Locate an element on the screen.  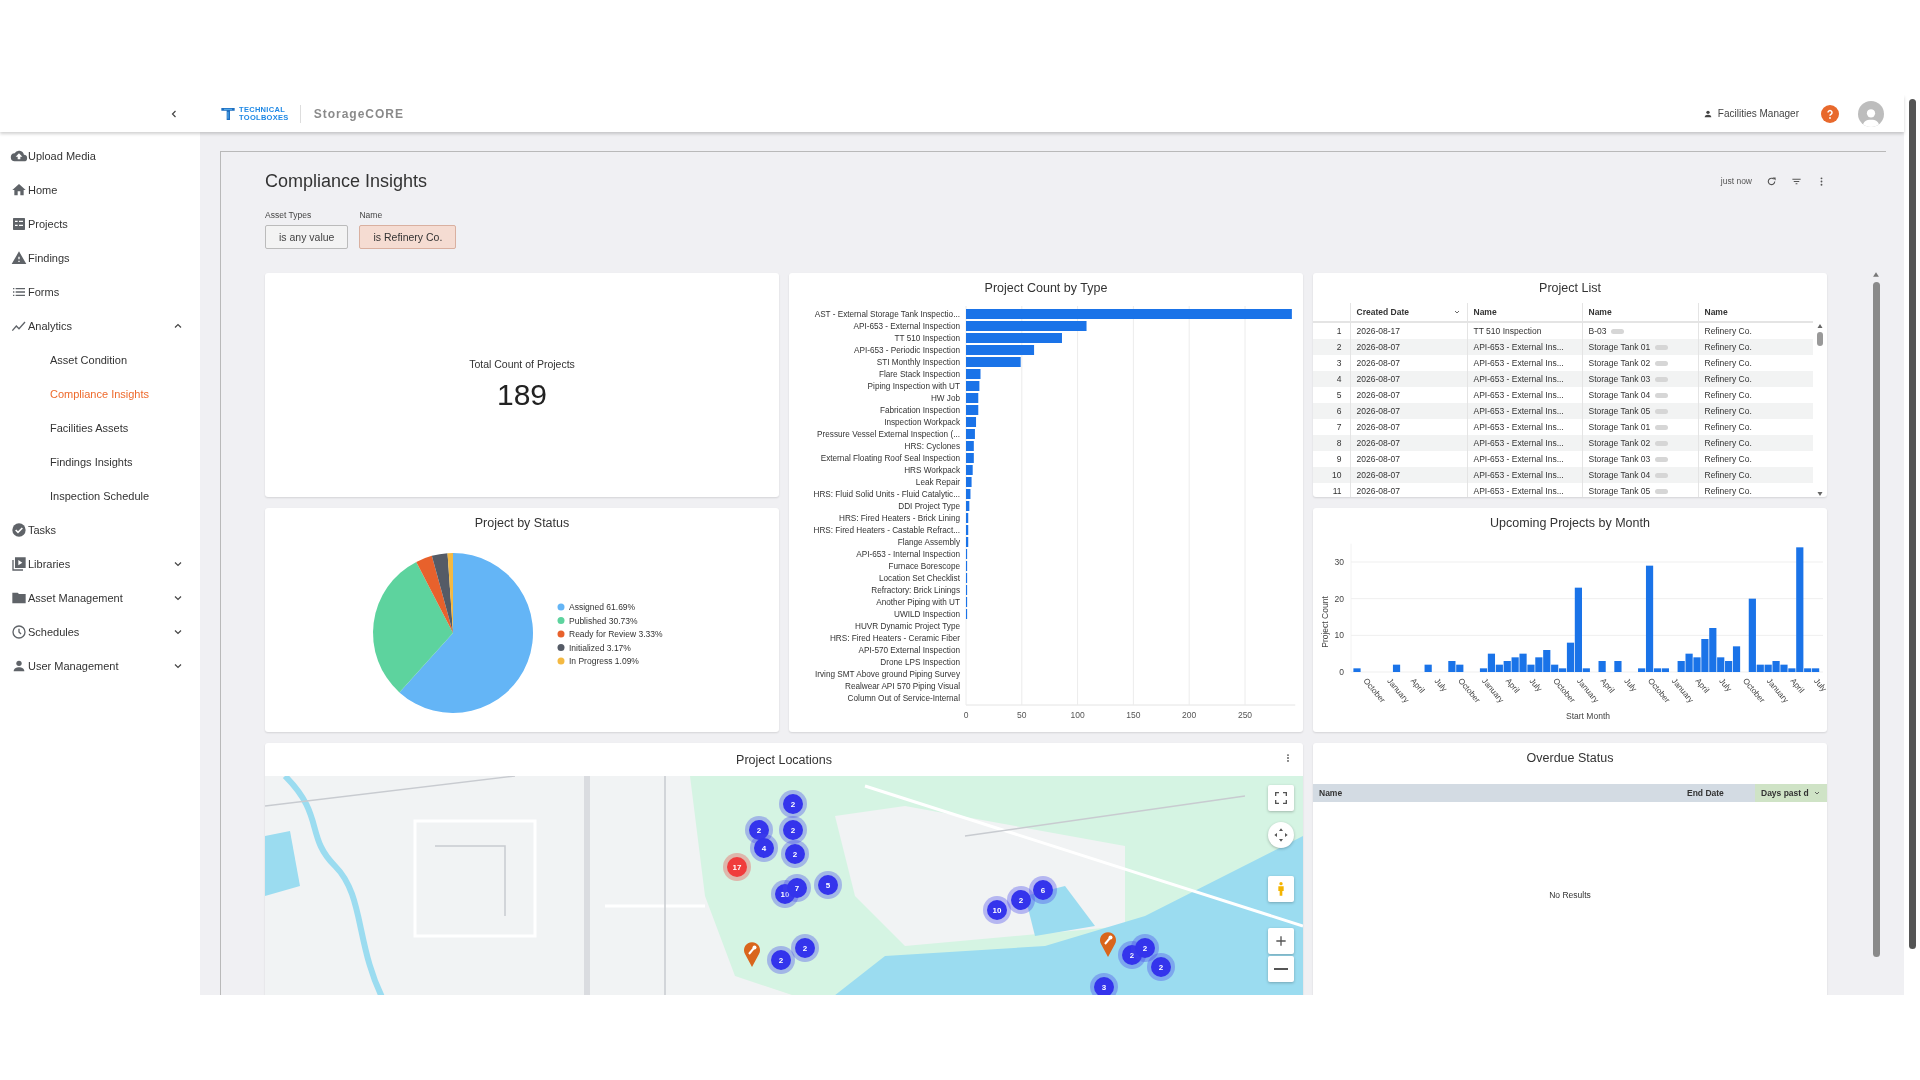
axis-label: External Floating Roof Seal Inspection is located at coordinates (890, 458).